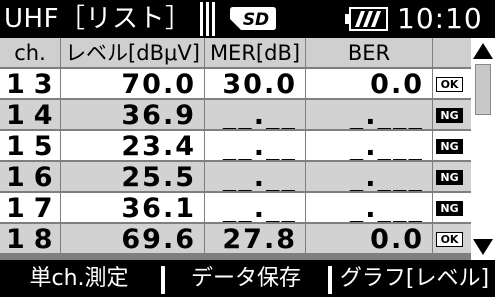  What do you see at coordinates (366, 19) in the screenshot?
I see `battery-icon` at bounding box center [366, 19].